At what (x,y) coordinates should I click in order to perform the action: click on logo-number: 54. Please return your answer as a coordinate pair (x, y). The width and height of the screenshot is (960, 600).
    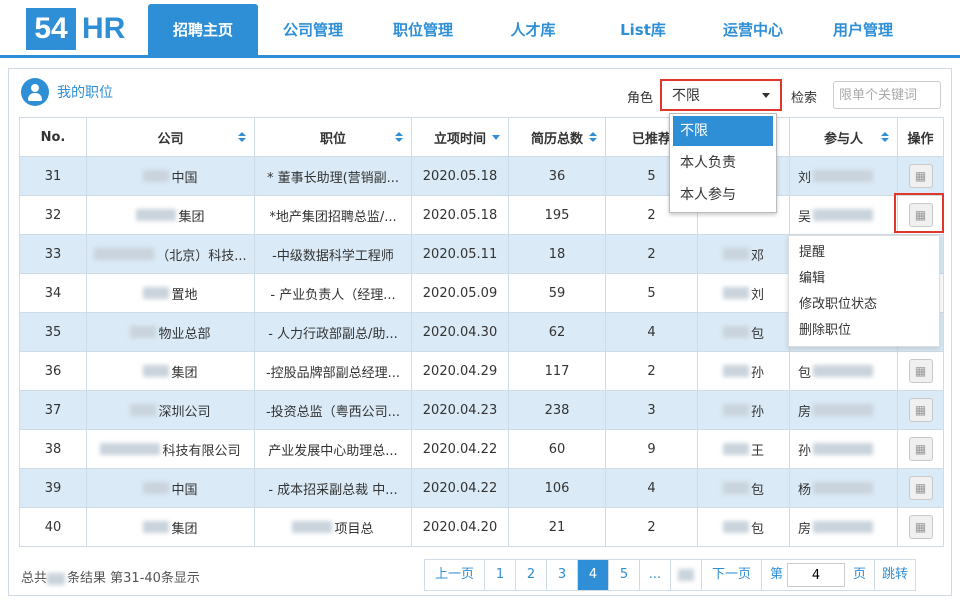
    Looking at the image, I should click on (51, 29).